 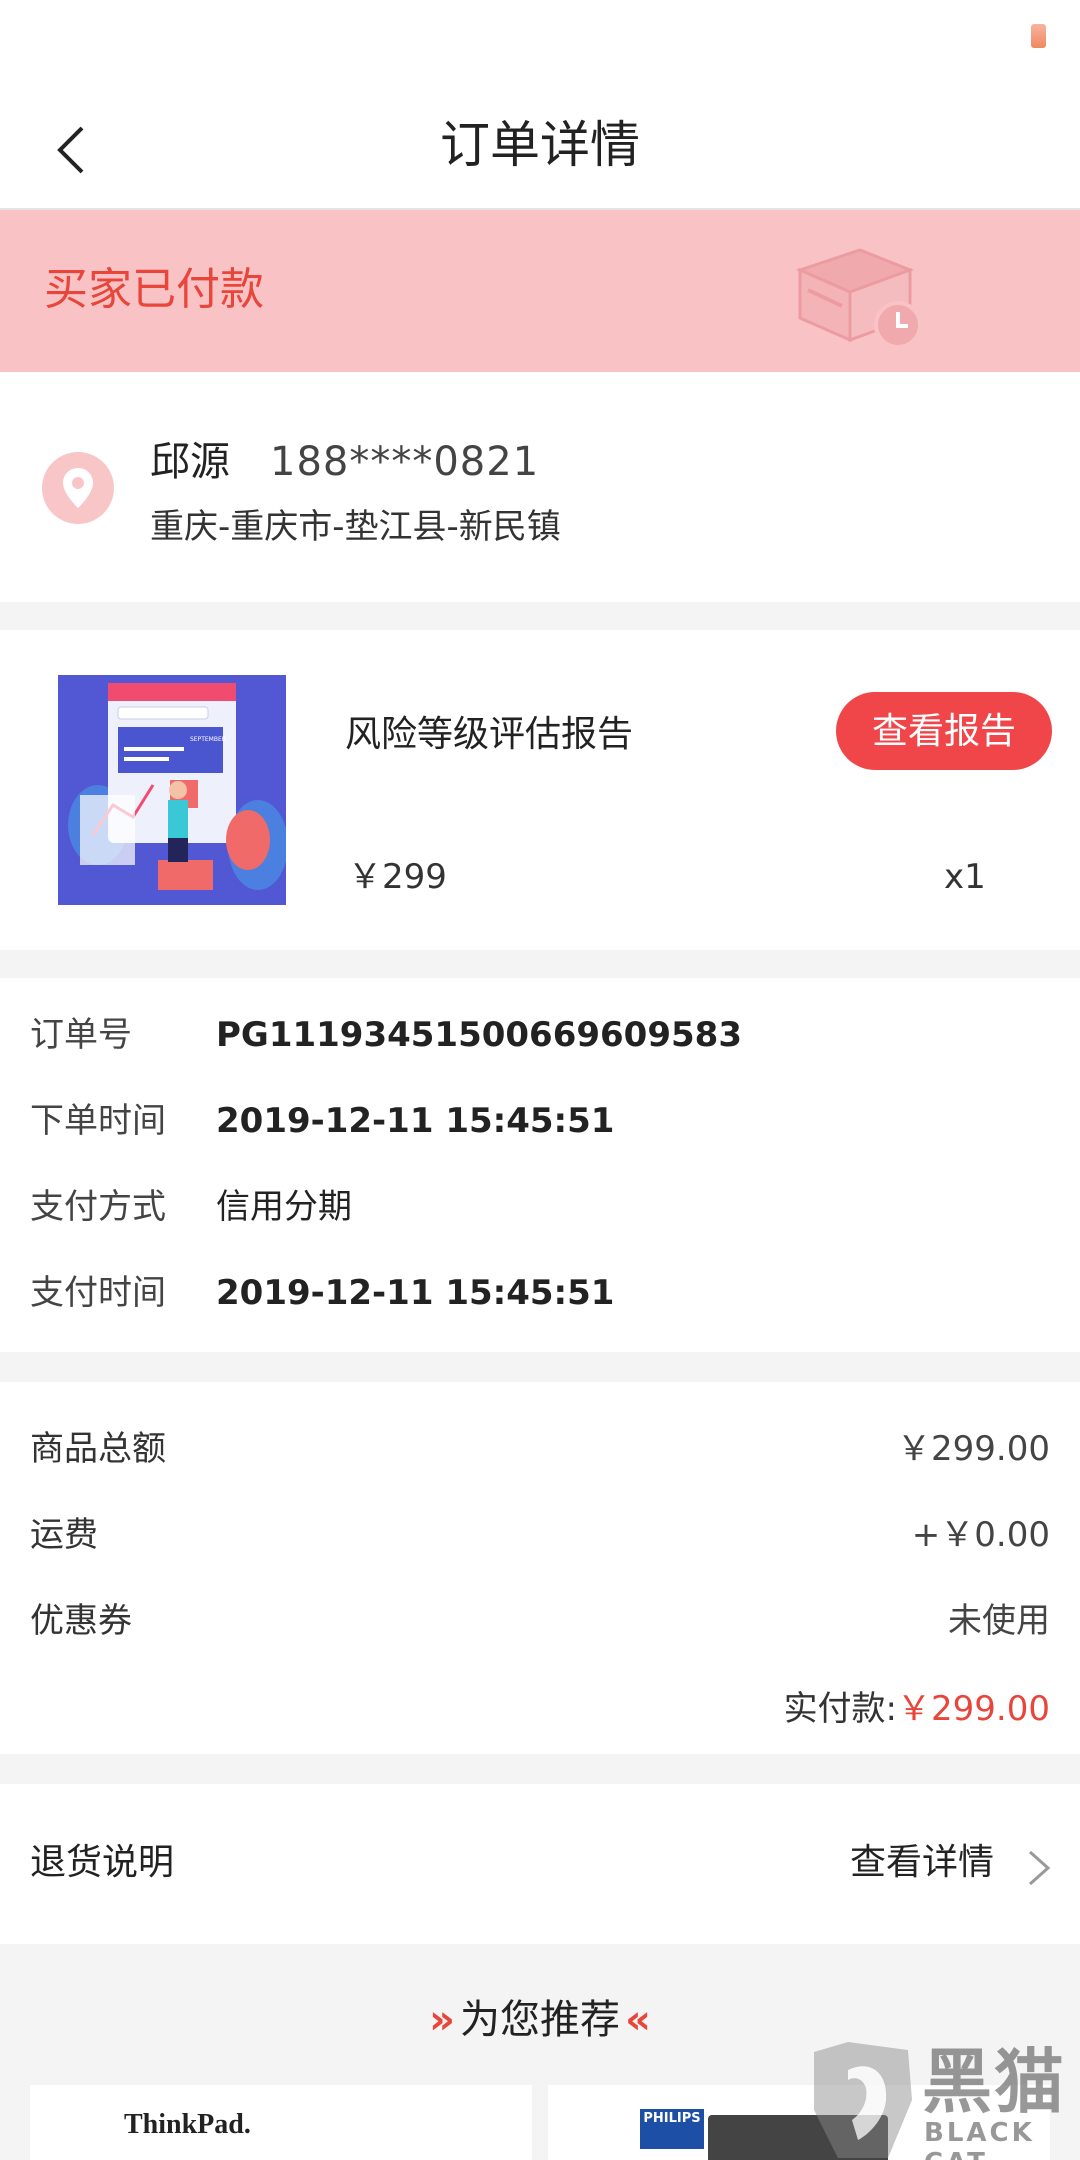 I want to click on shipping-fee-value: +￥0.00, so click(x=980, y=1535).